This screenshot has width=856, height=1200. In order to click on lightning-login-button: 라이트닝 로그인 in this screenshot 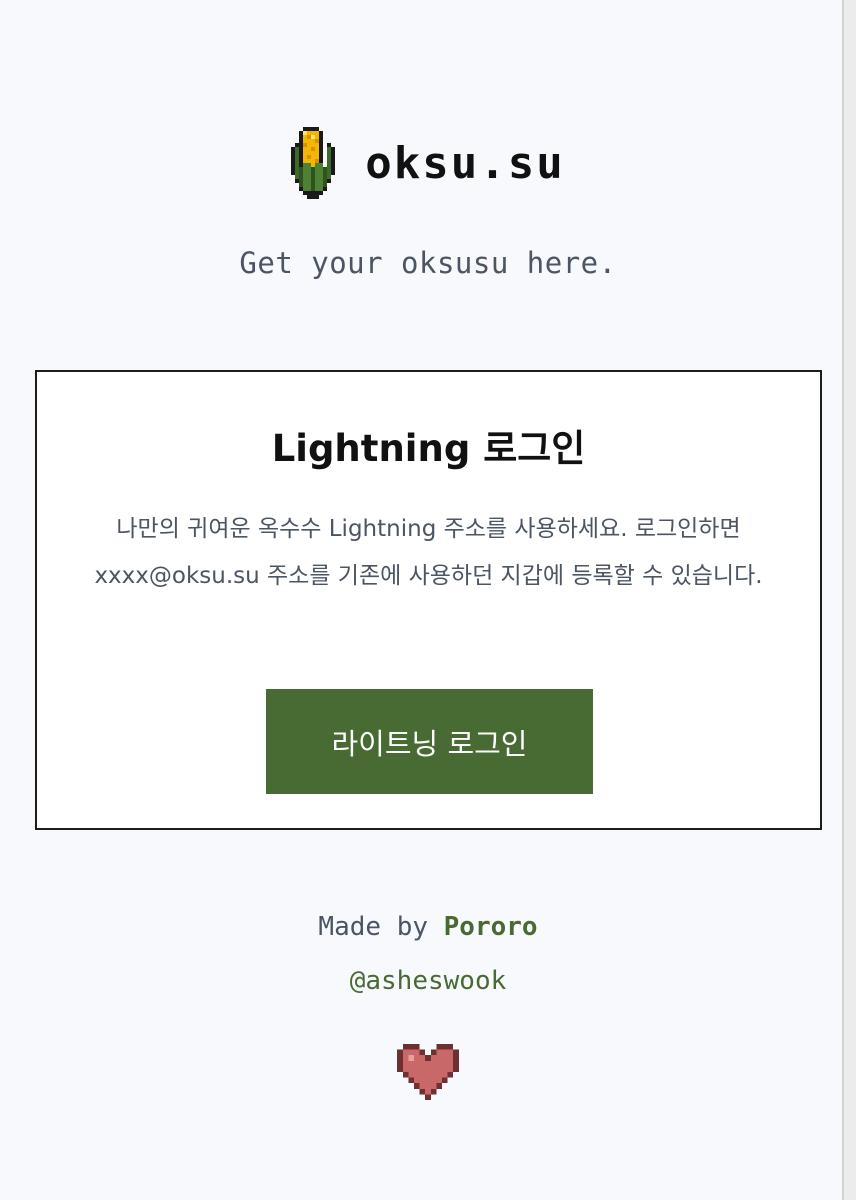, I will do `click(429, 741)`.